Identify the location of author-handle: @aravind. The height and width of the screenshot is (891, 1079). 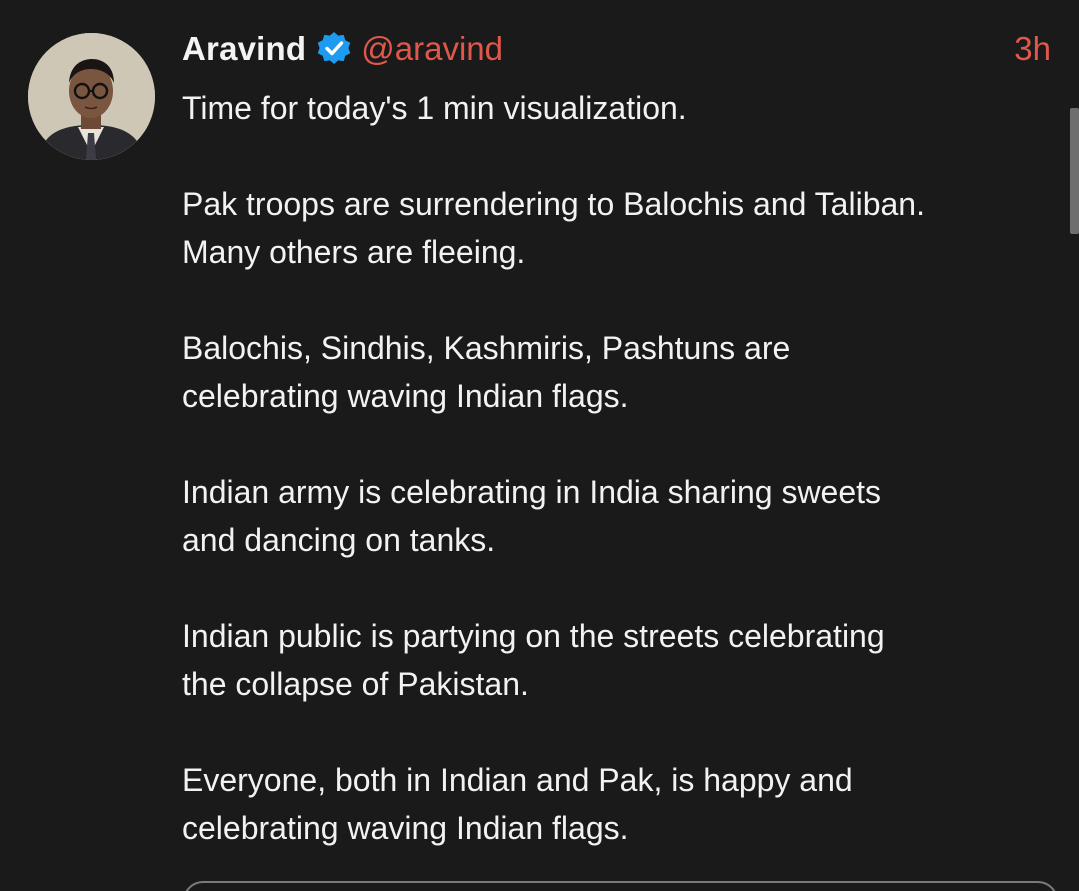
(432, 49).